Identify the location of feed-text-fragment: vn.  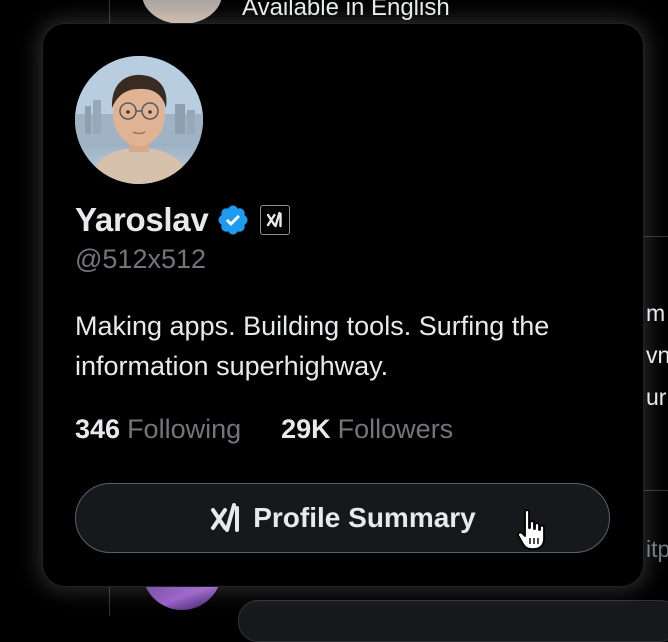
(657, 355).